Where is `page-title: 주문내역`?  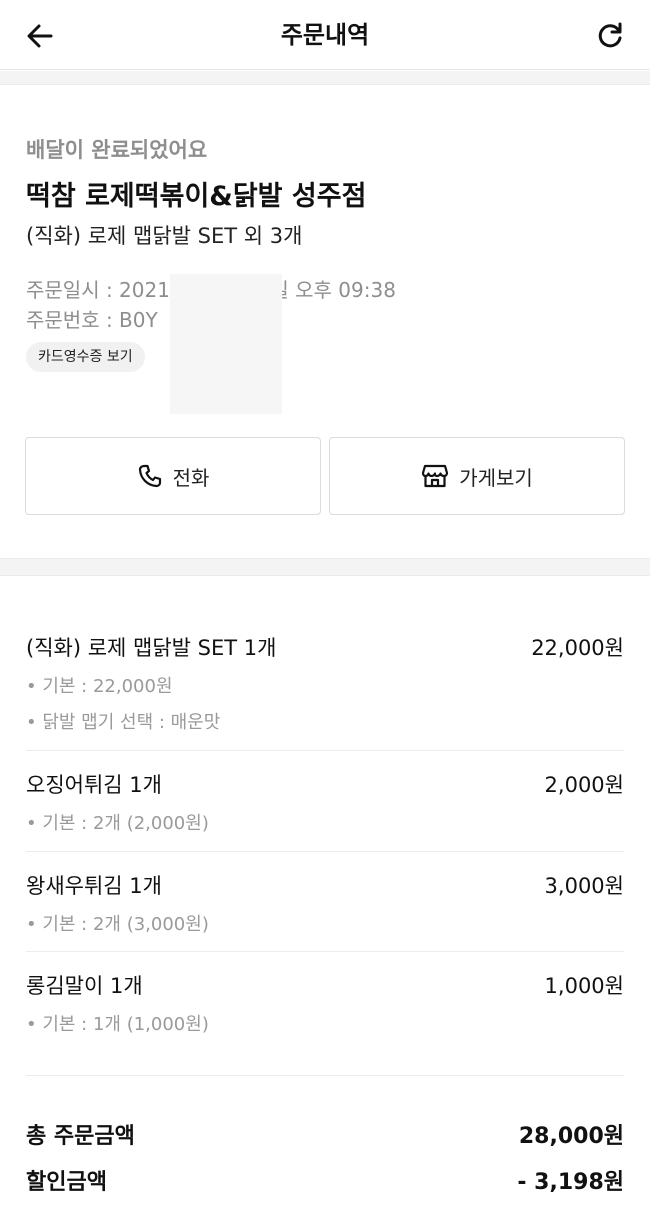
page-title: 주문내역 is located at coordinates (325, 35).